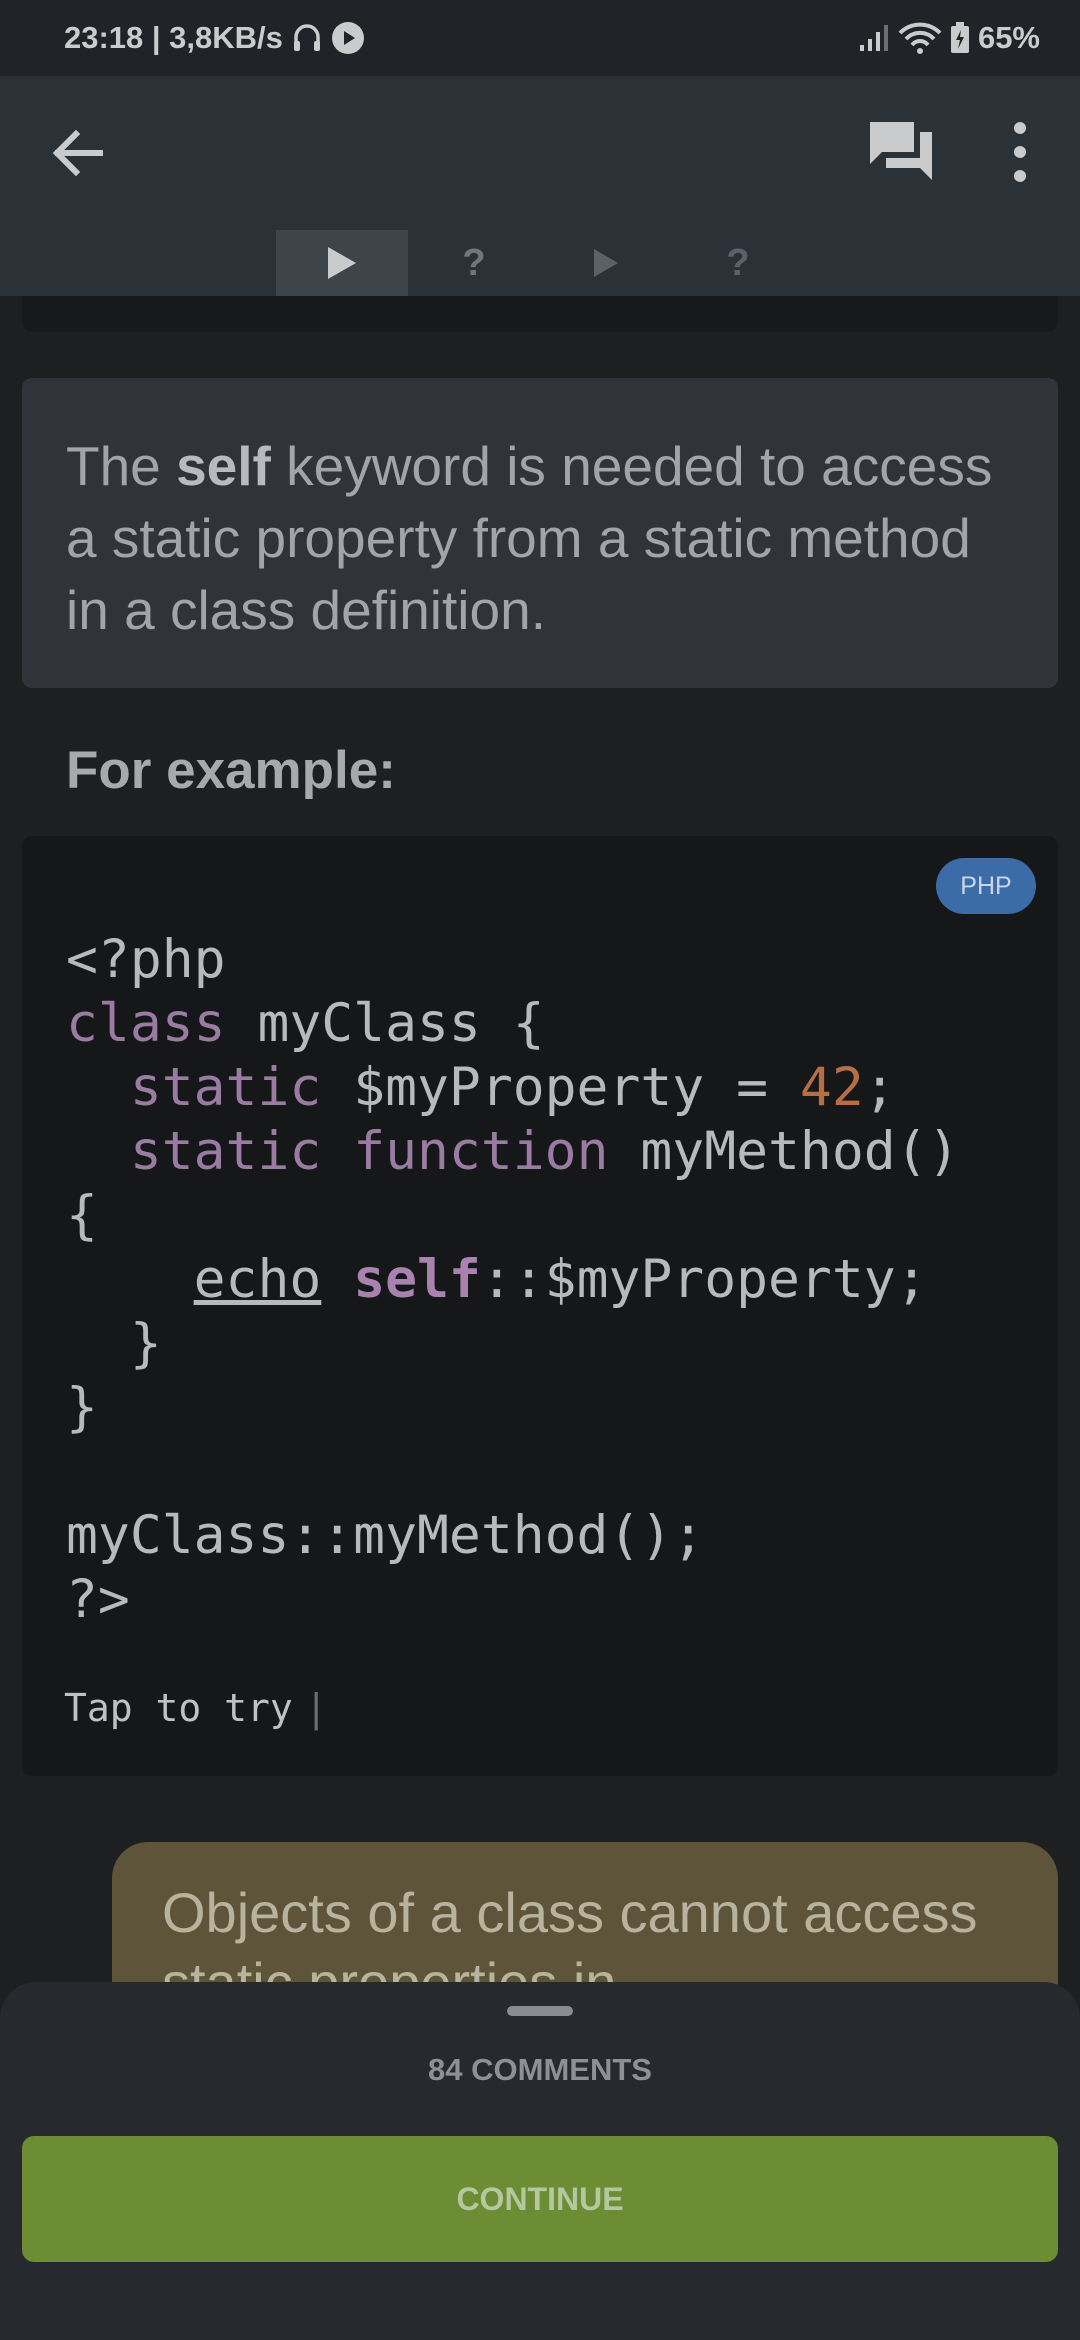 This screenshot has width=1080, height=2340. I want to click on comments-count-button: 84 COMMENTS, so click(540, 2070).